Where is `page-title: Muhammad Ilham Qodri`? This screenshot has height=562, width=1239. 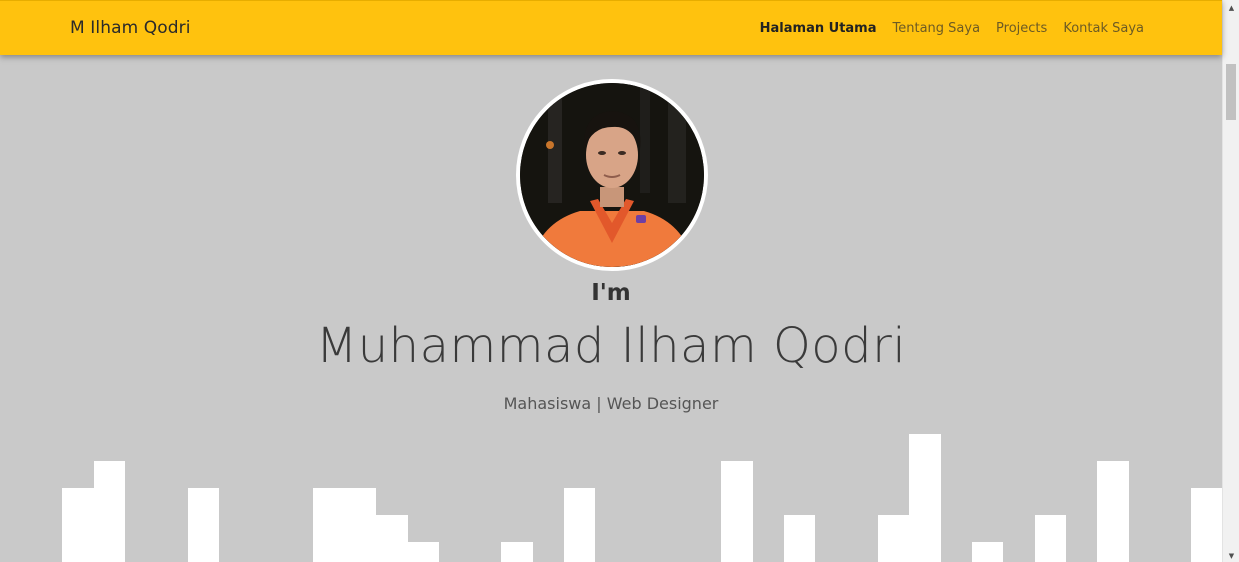
page-title: Muhammad Ilham Qodri is located at coordinates (611, 346).